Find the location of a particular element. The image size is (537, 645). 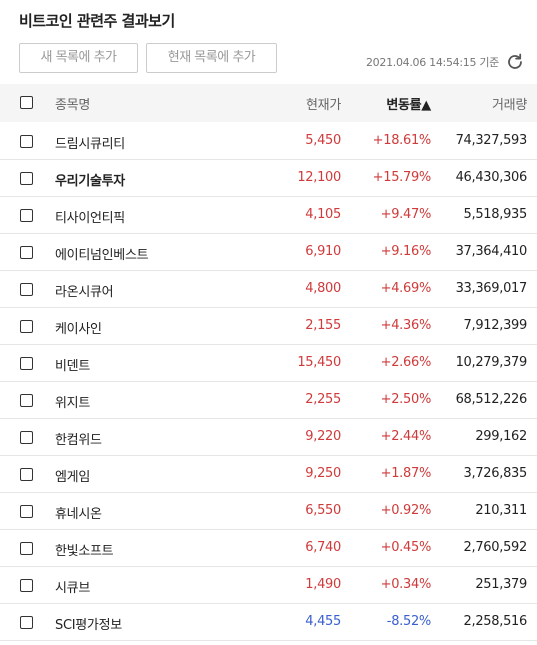

current-price: 4,455 is located at coordinates (323, 621).